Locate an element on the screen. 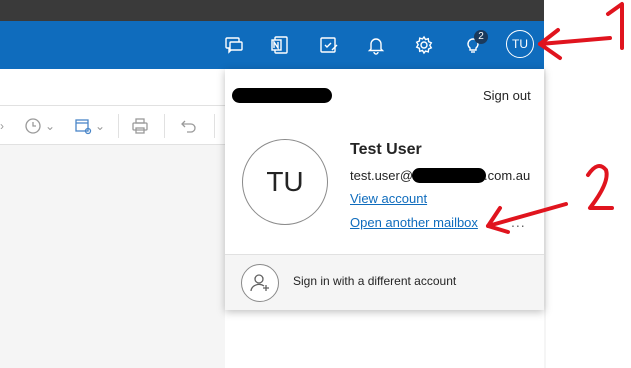 The height and width of the screenshot is (368, 631). undo-icon is located at coordinates (189, 126).